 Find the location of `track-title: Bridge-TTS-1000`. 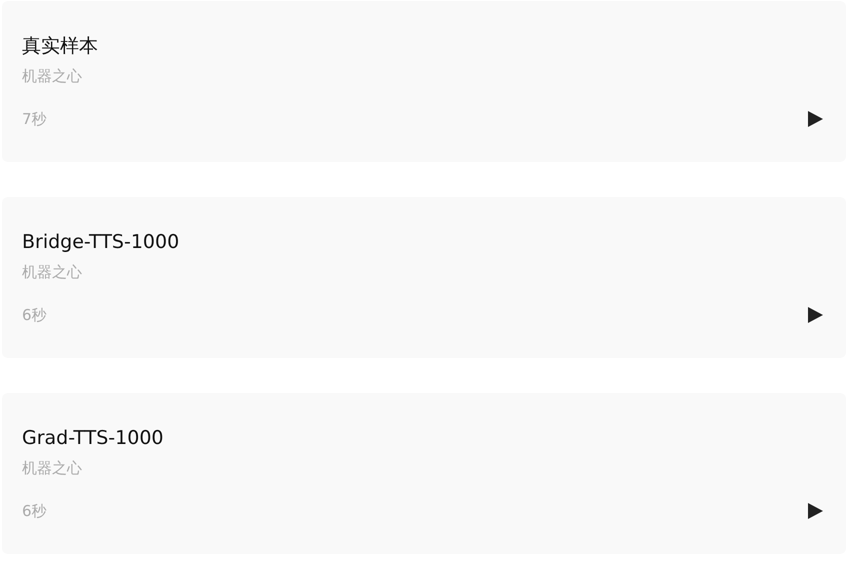

track-title: Bridge-TTS-1000 is located at coordinates (101, 242).